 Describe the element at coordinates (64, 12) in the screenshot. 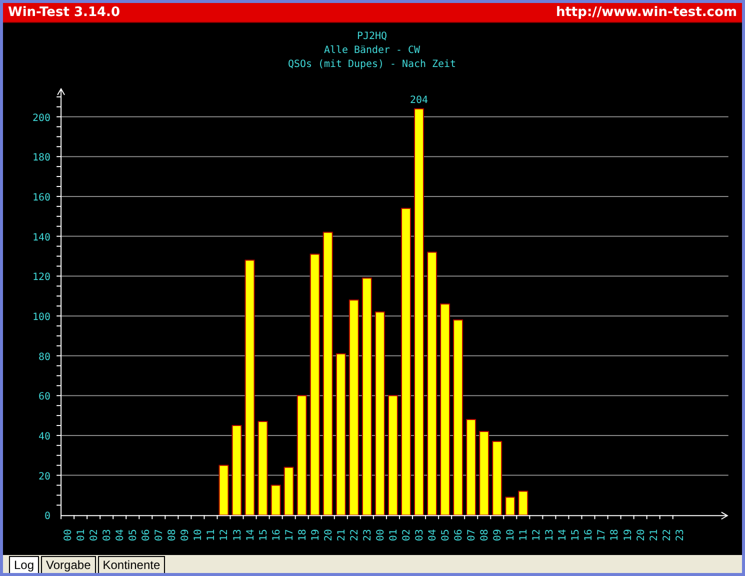

I see `window-title: Win-Test 3.14.0` at that location.